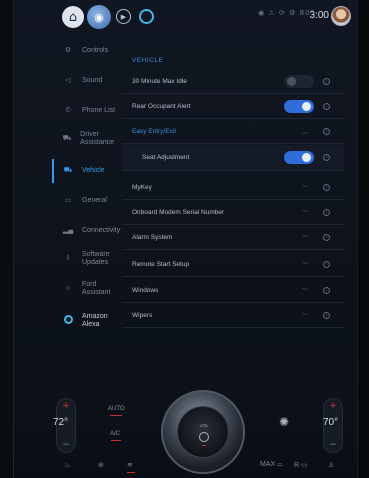 This screenshot has height=478, width=369. What do you see at coordinates (152, 237) in the screenshot?
I see `row-label: Alarm System` at bounding box center [152, 237].